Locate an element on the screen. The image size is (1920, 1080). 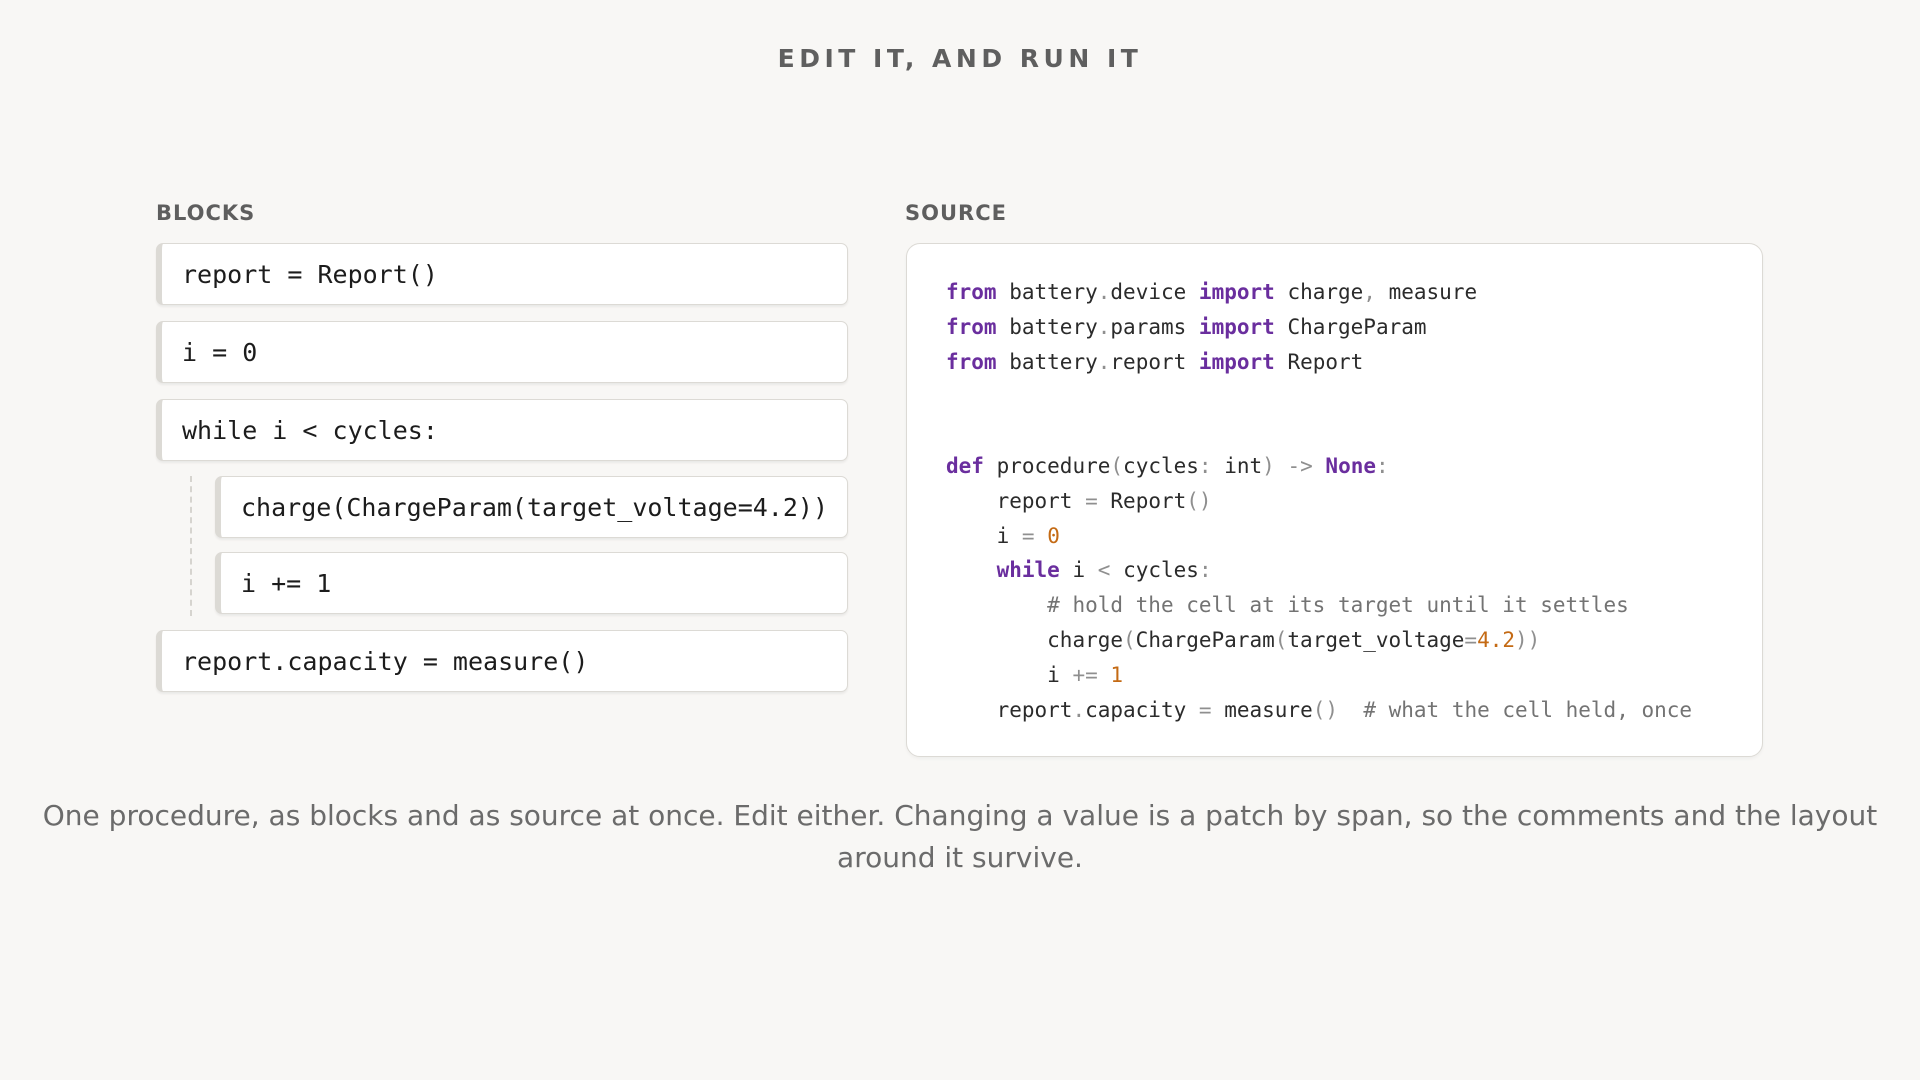
source-line: from battery.params import ChargeParam is located at coordinates (1186, 327).